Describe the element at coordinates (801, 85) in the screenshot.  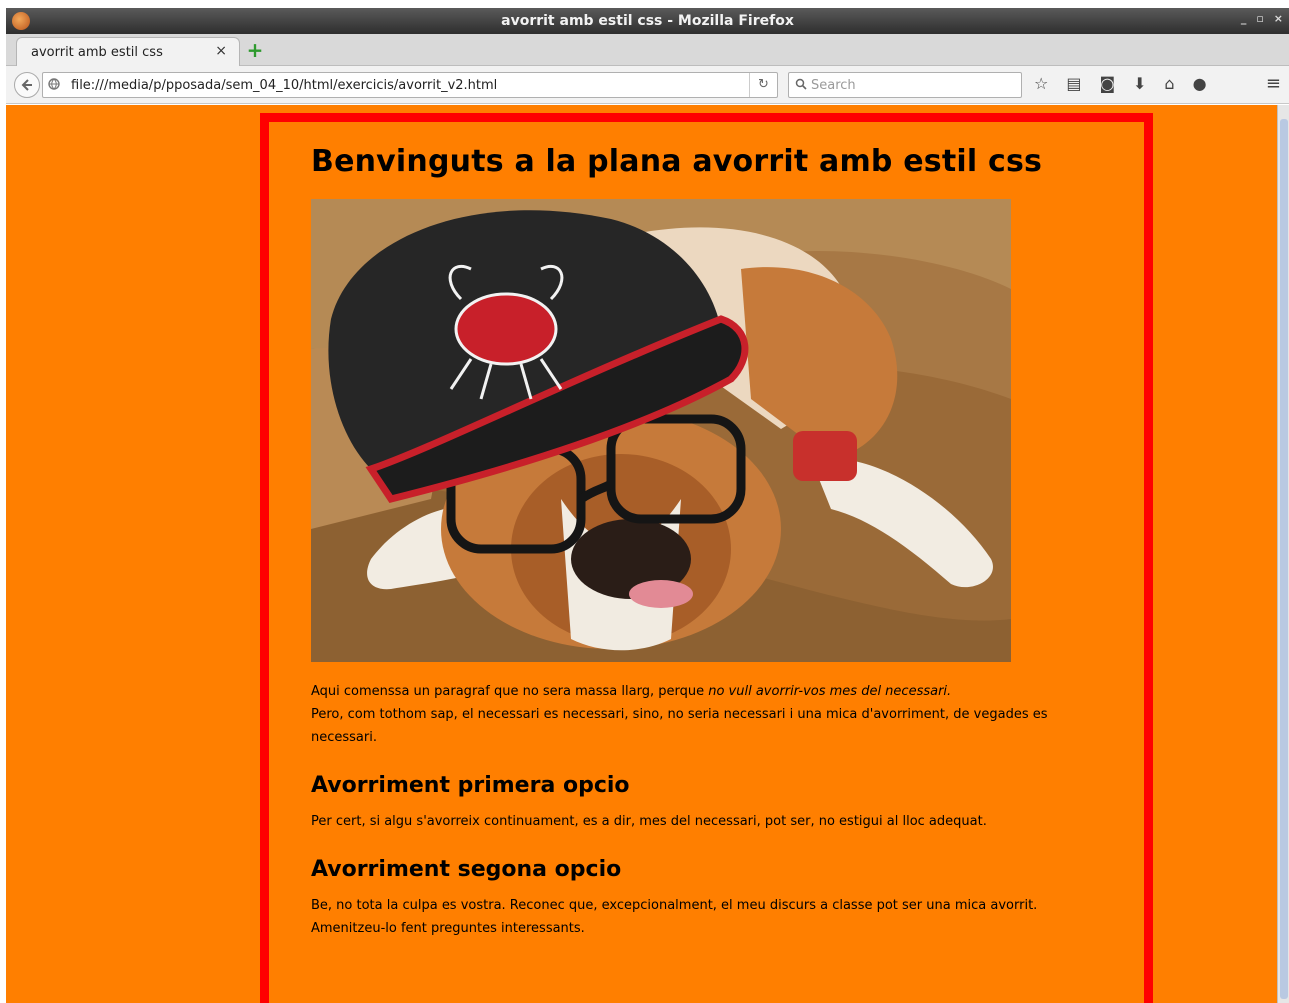
I see `search-icon` at that location.